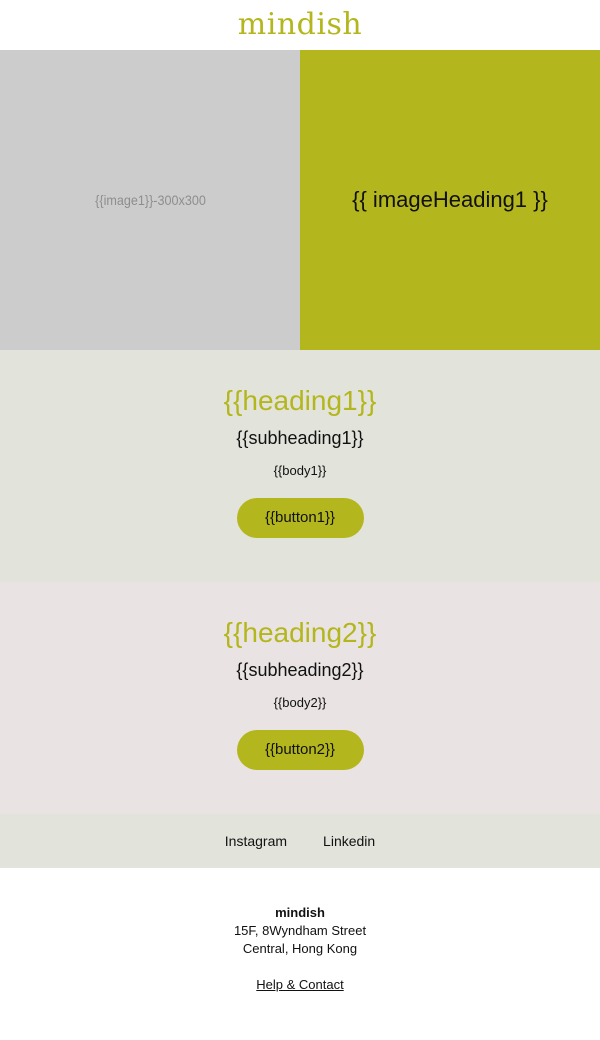 This screenshot has height=1040, width=600. Describe the element at coordinates (300, 749) in the screenshot. I see `section-2-button: {{button2}}` at that location.